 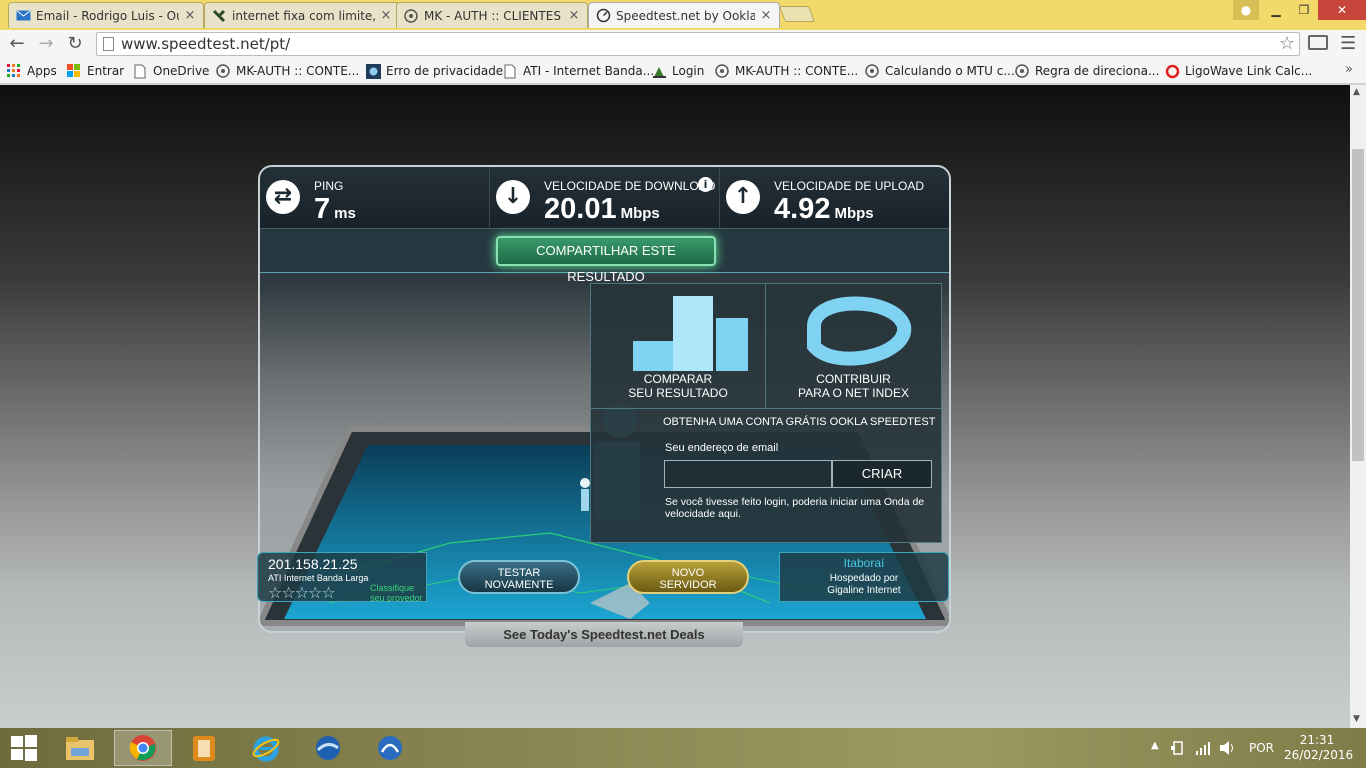 I want to click on tab-mk-auth: MK - AUTH :: CLIENTES ×, so click(x=492, y=15).